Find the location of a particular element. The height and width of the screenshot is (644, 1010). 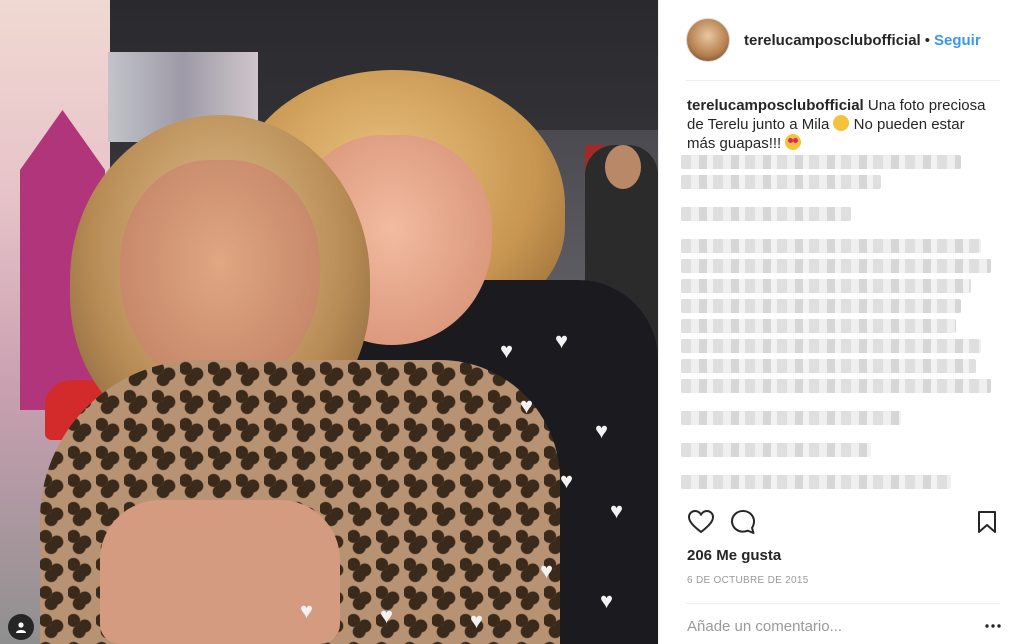

follow-button: Seguir is located at coordinates (957, 40).